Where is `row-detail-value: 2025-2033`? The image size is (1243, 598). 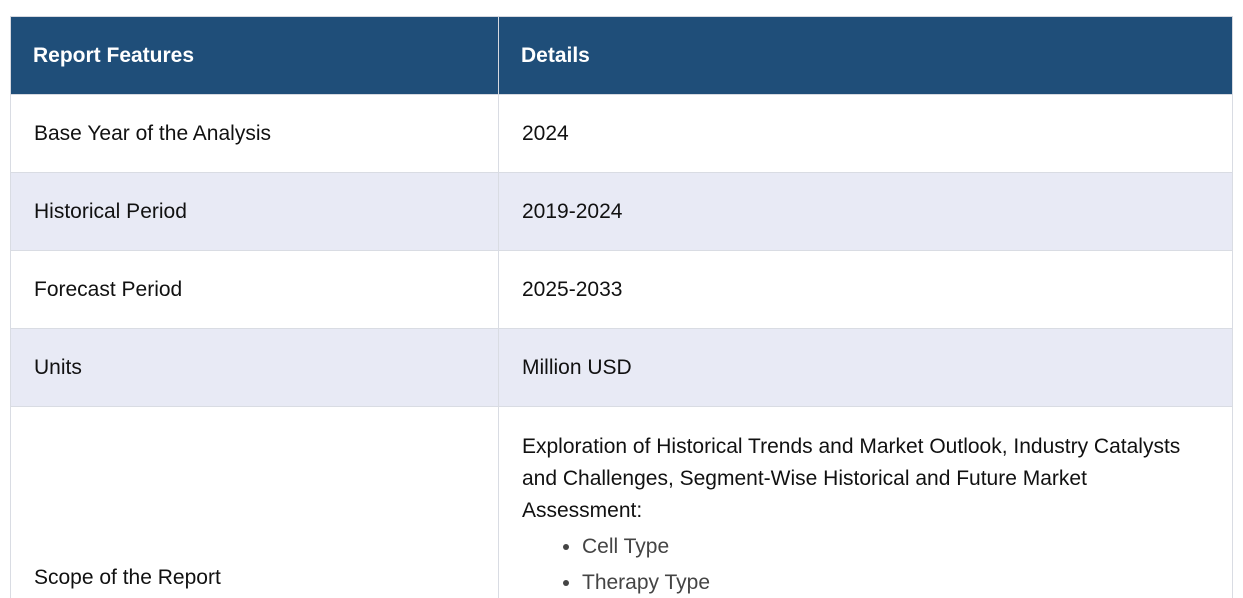 row-detail-value: 2025-2033 is located at coordinates (865, 289).